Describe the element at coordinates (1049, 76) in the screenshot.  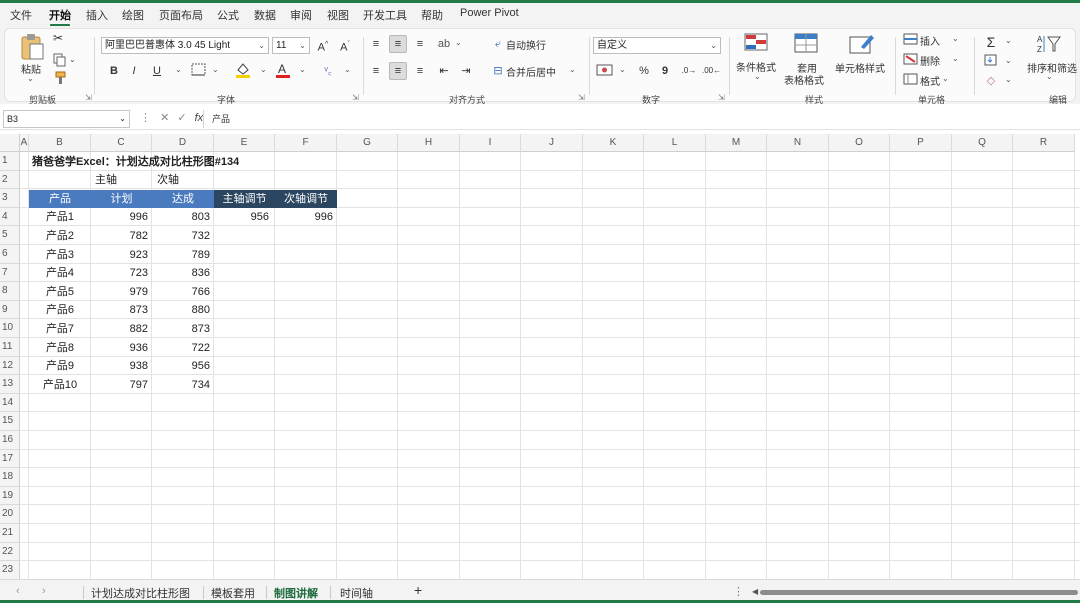
I see `sort-filter-dropdown-icon: ⌄` at that location.